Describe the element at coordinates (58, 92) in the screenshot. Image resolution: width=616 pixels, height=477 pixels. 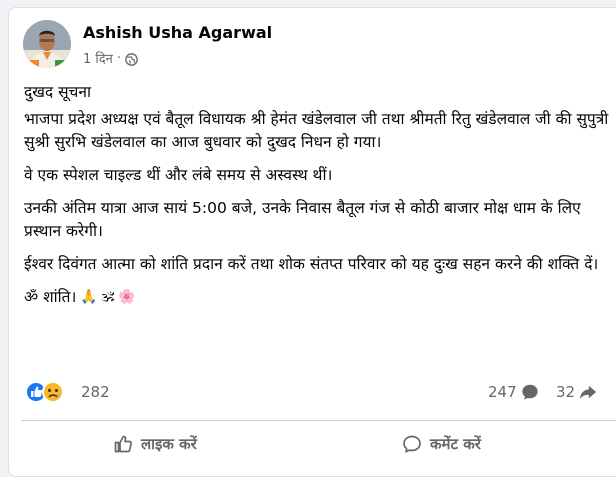
I see `post-heading: दुखद सूचना` at that location.